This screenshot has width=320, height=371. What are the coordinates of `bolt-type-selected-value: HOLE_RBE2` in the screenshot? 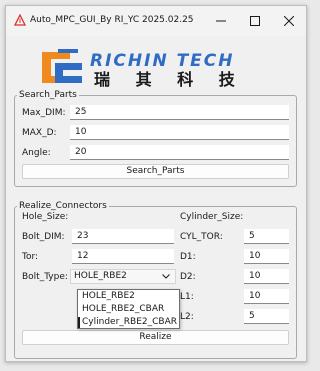 It's located at (100, 276).